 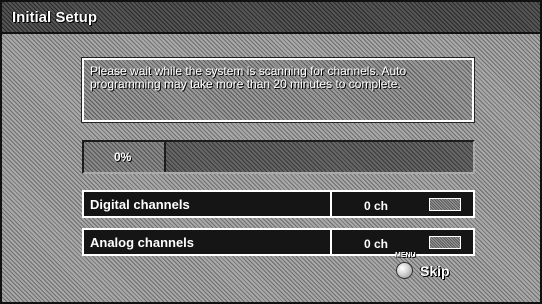 I want to click on progress-percent: 0%, so click(x=123, y=157).